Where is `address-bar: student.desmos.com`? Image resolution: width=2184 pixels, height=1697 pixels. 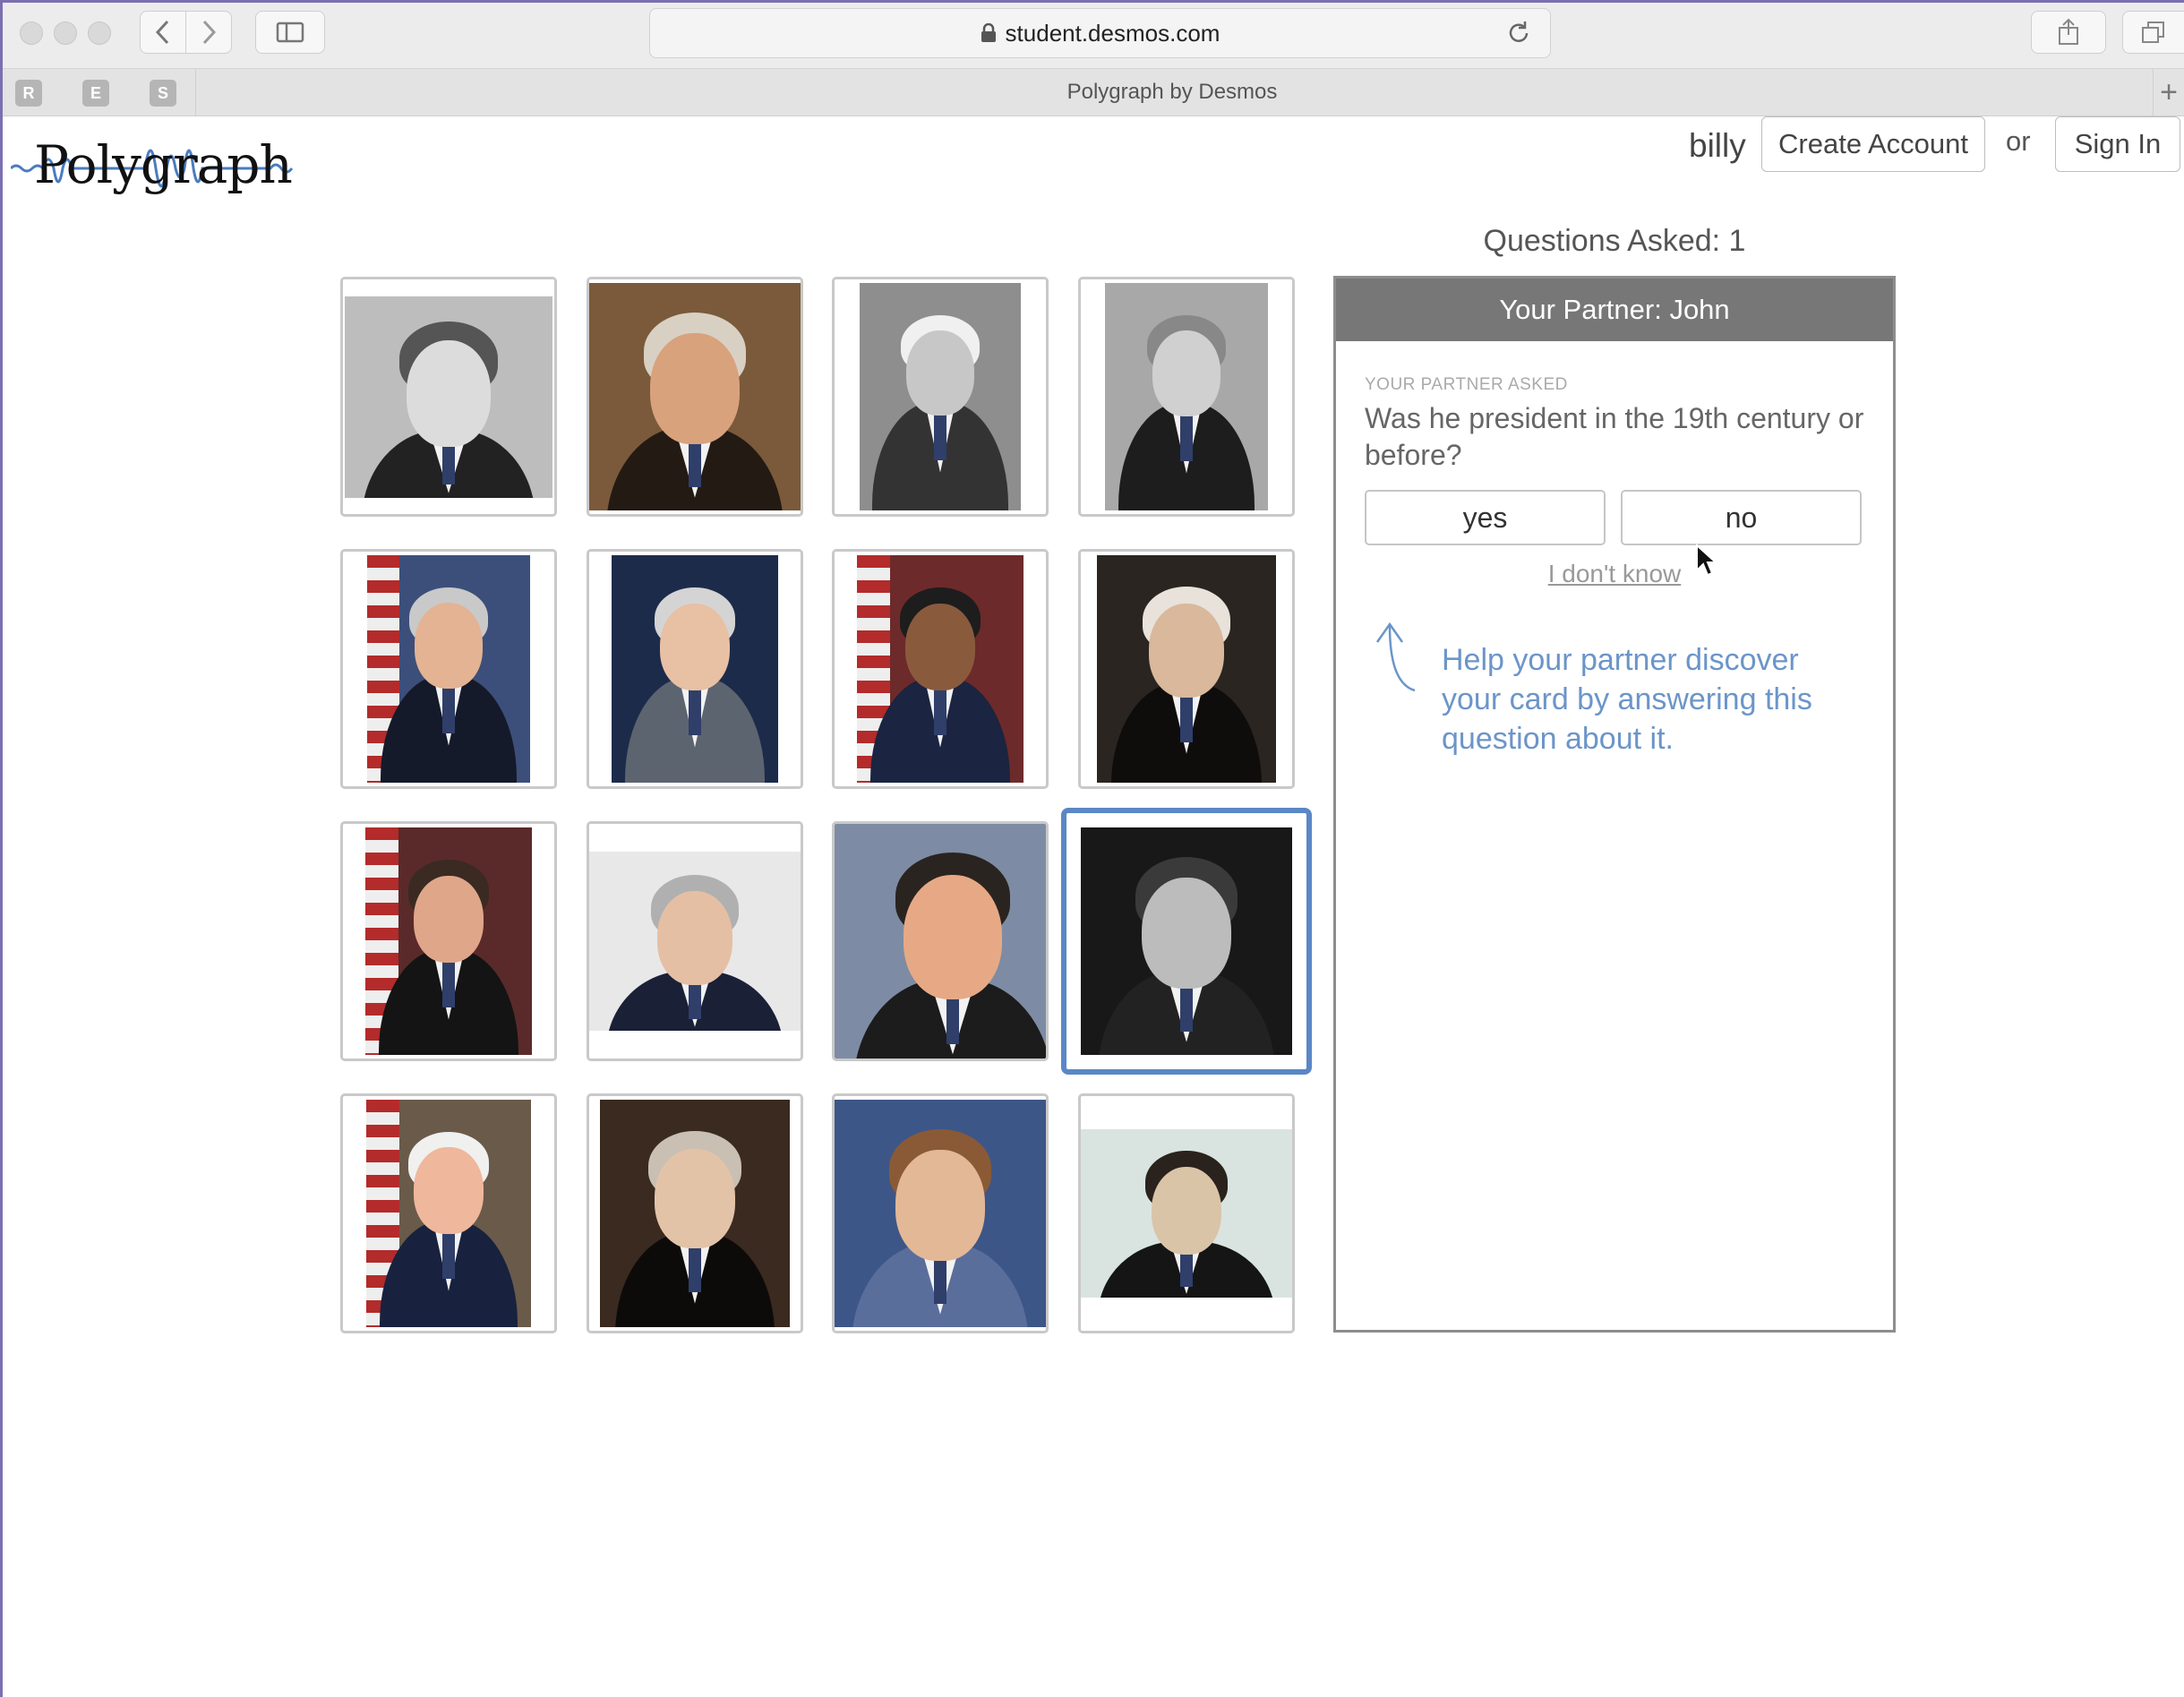 address-bar: student.desmos.com is located at coordinates (1100, 33).